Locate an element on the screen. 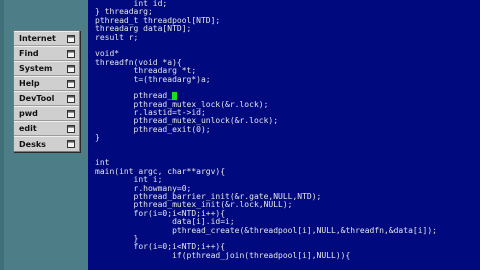 The image size is (480, 270). menu-item-desks: Desks is located at coordinates (46, 143).